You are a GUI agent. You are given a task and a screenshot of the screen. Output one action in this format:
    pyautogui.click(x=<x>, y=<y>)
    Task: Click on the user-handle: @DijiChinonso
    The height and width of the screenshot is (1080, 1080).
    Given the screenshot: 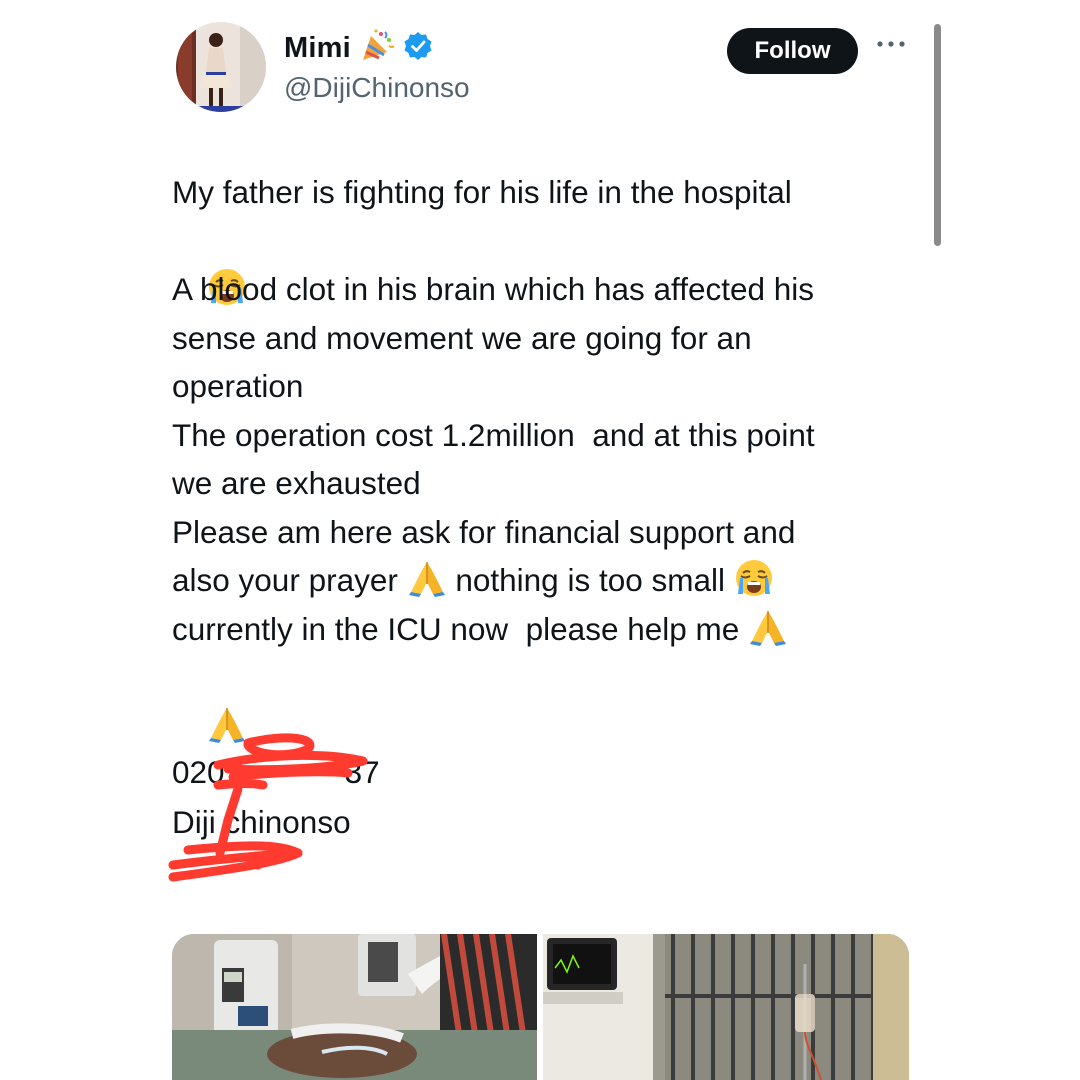 What is the action you would take?
    pyautogui.click(x=377, y=88)
    